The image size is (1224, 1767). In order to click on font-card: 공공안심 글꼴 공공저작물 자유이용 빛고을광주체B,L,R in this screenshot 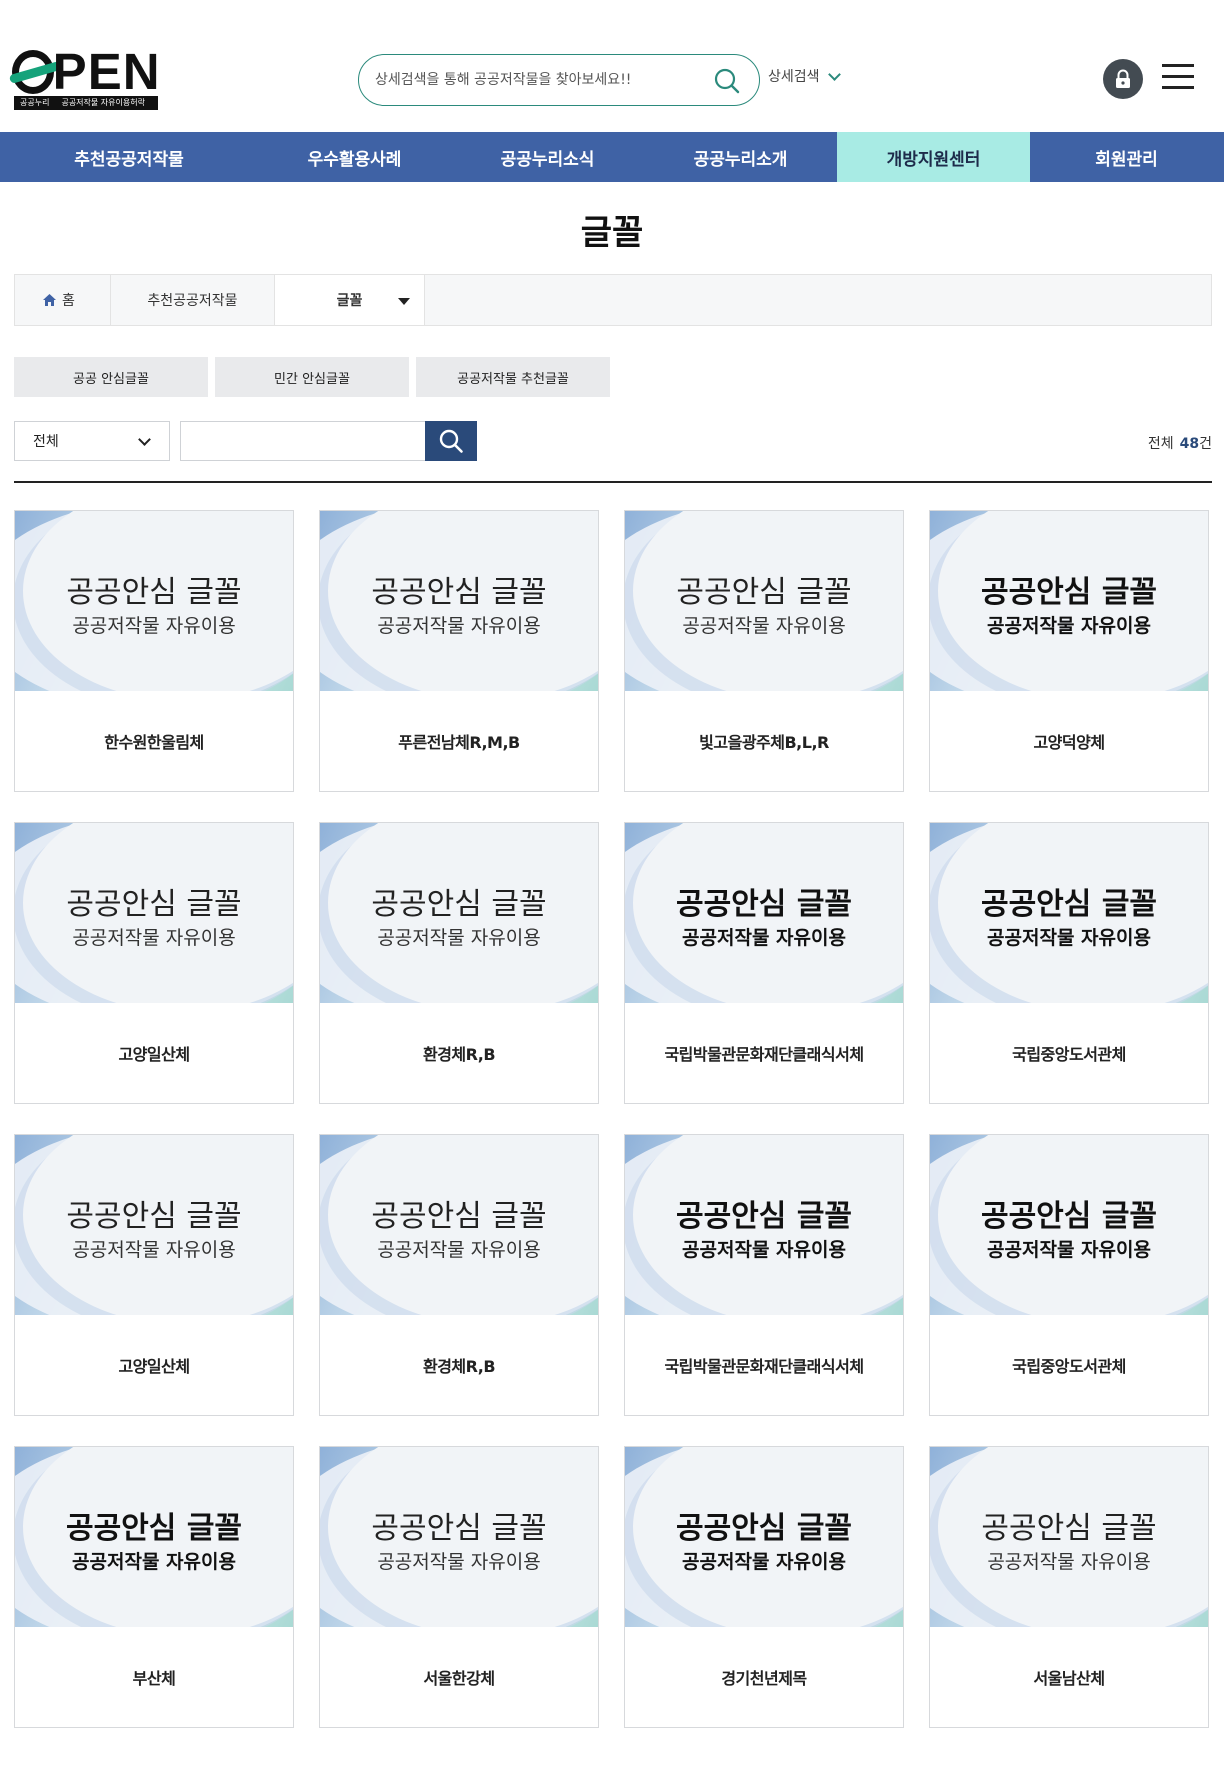, I will do `click(764, 651)`.